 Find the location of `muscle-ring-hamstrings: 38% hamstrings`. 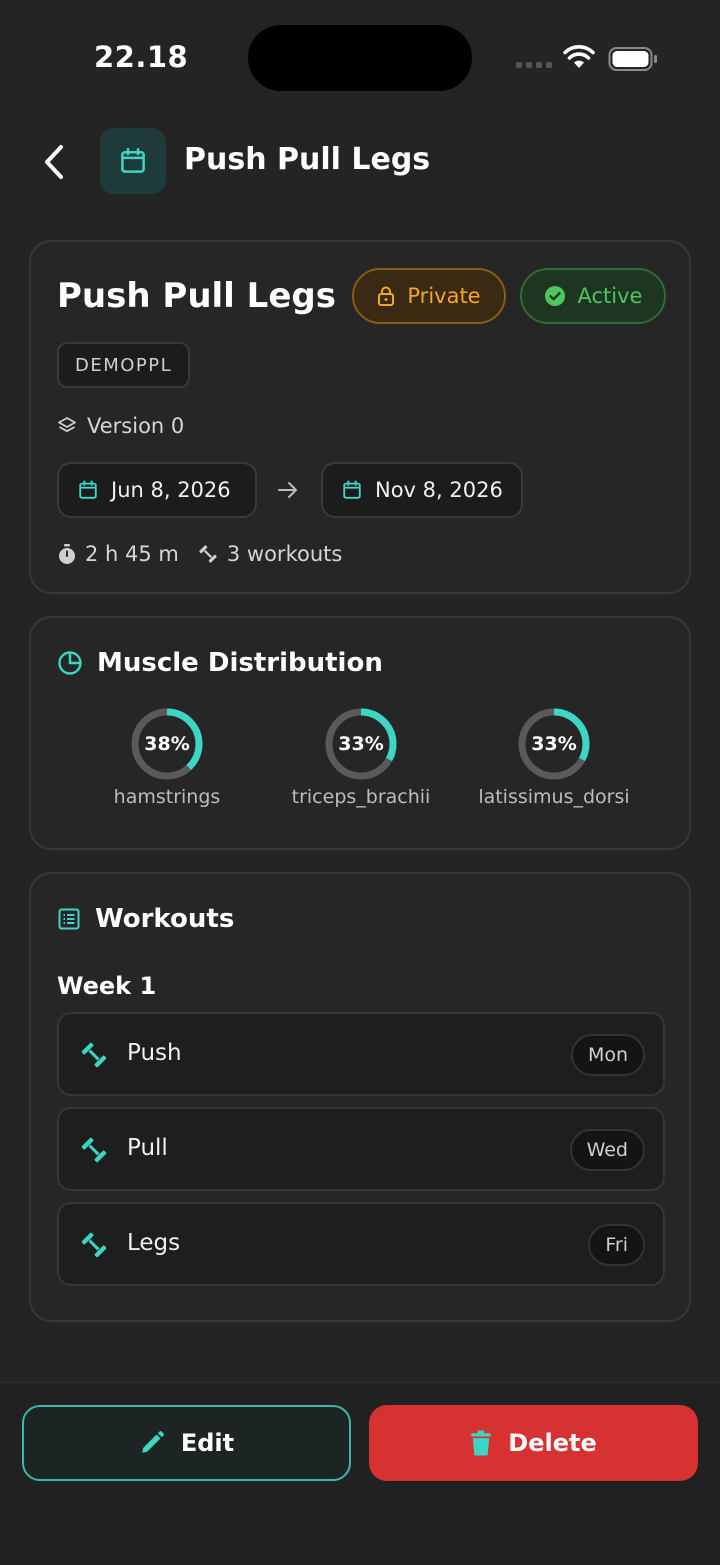

muscle-ring-hamstrings: 38% hamstrings is located at coordinates (167, 757).